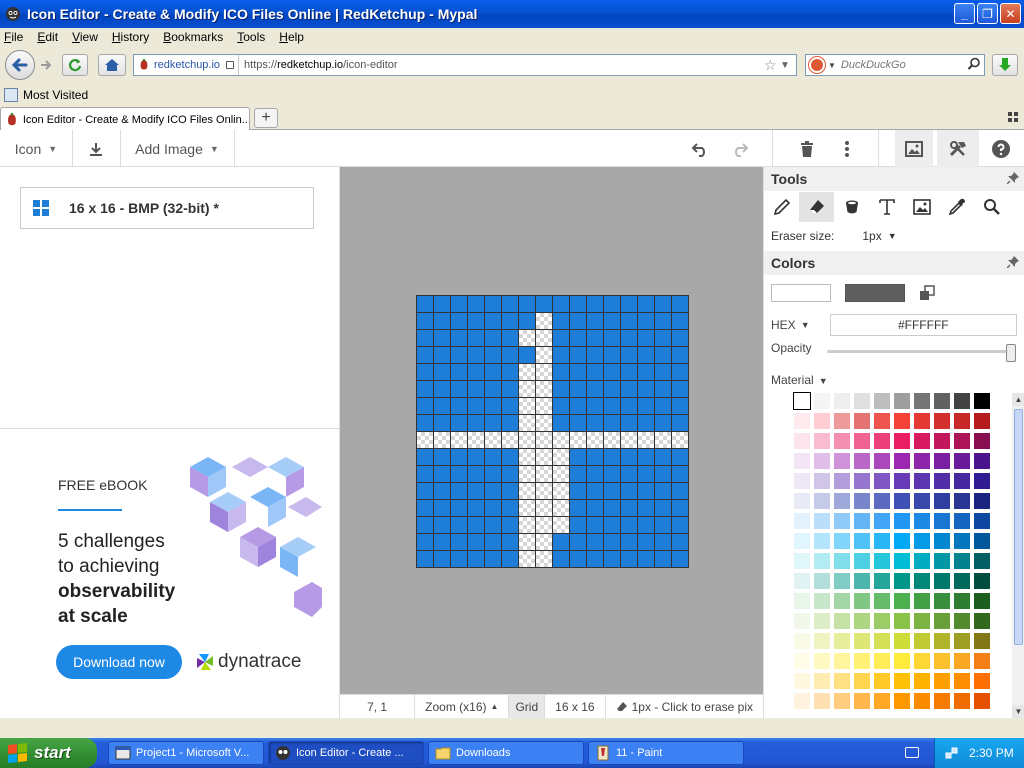 The height and width of the screenshot is (768, 1024). What do you see at coordinates (13, 37) in the screenshot?
I see `menu-file: File` at bounding box center [13, 37].